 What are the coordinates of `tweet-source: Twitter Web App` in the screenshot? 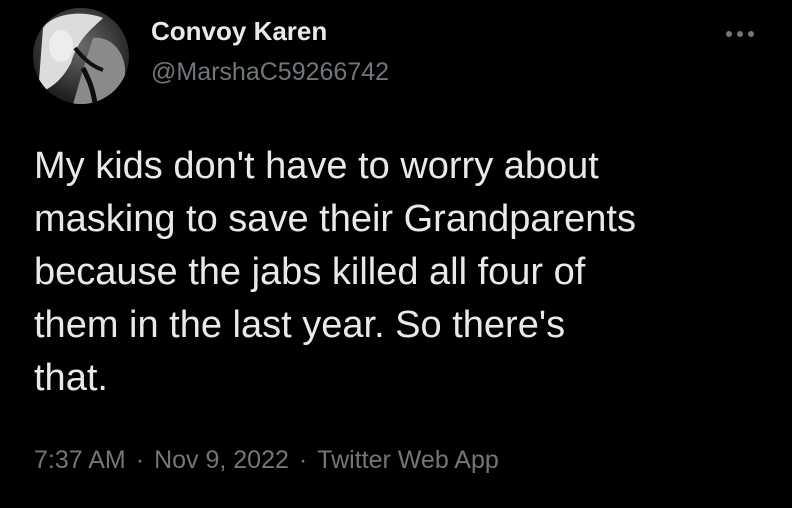 It's located at (408, 460).